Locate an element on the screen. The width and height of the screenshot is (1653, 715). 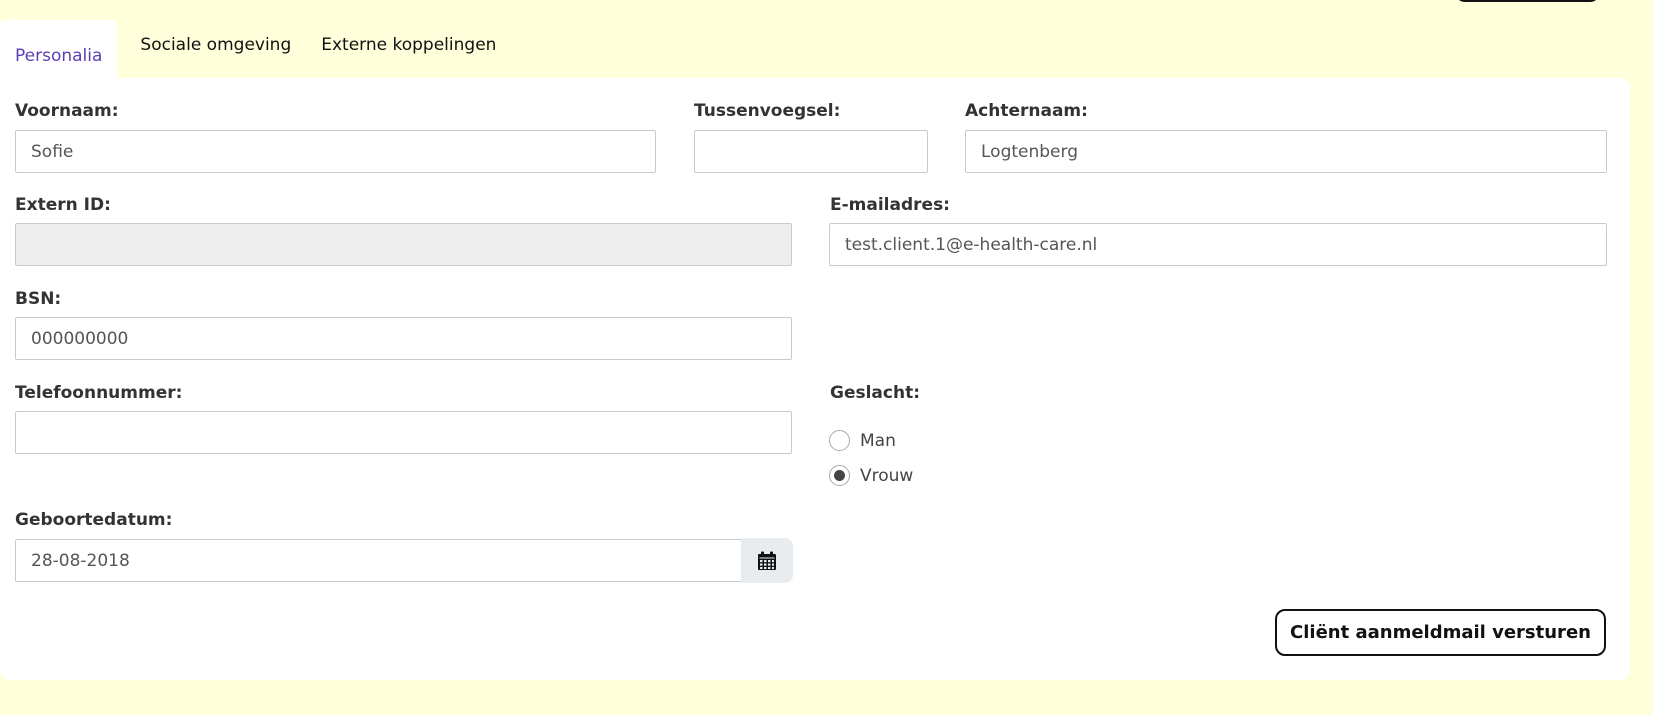
voornaam-input: Sofie is located at coordinates (335, 151).